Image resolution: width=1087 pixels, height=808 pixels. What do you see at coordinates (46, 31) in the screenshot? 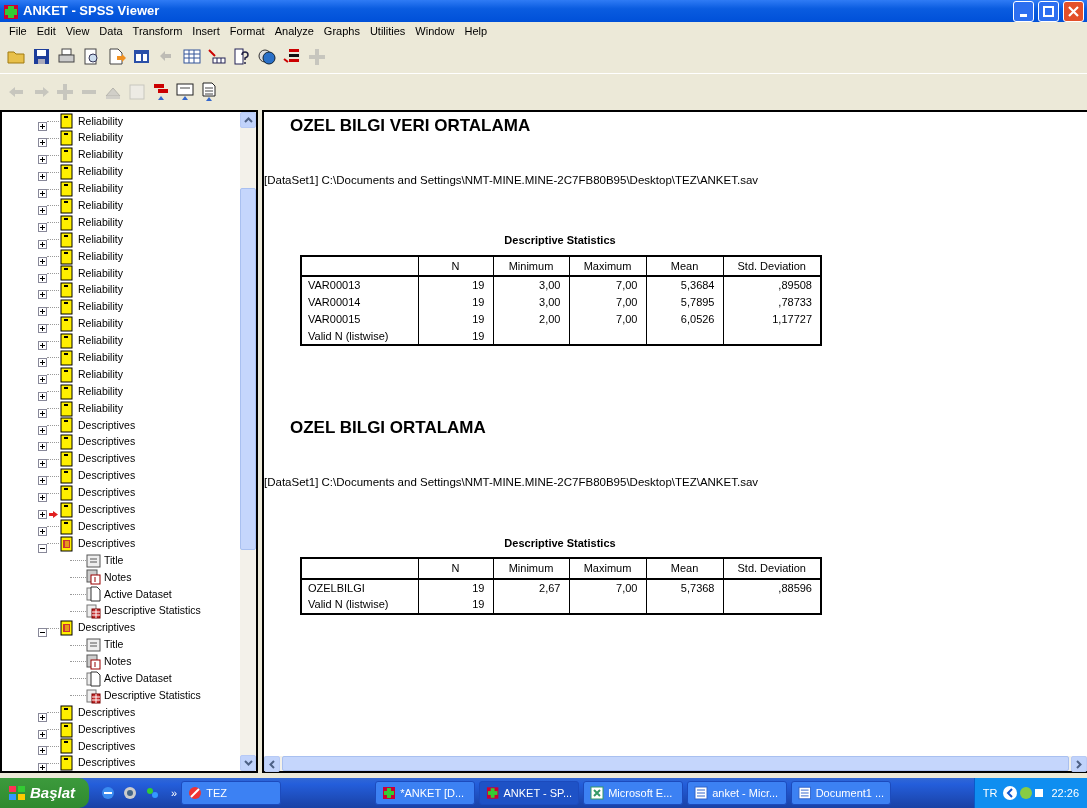
I see `menu-item: Edit` at bounding box center [46, 31].